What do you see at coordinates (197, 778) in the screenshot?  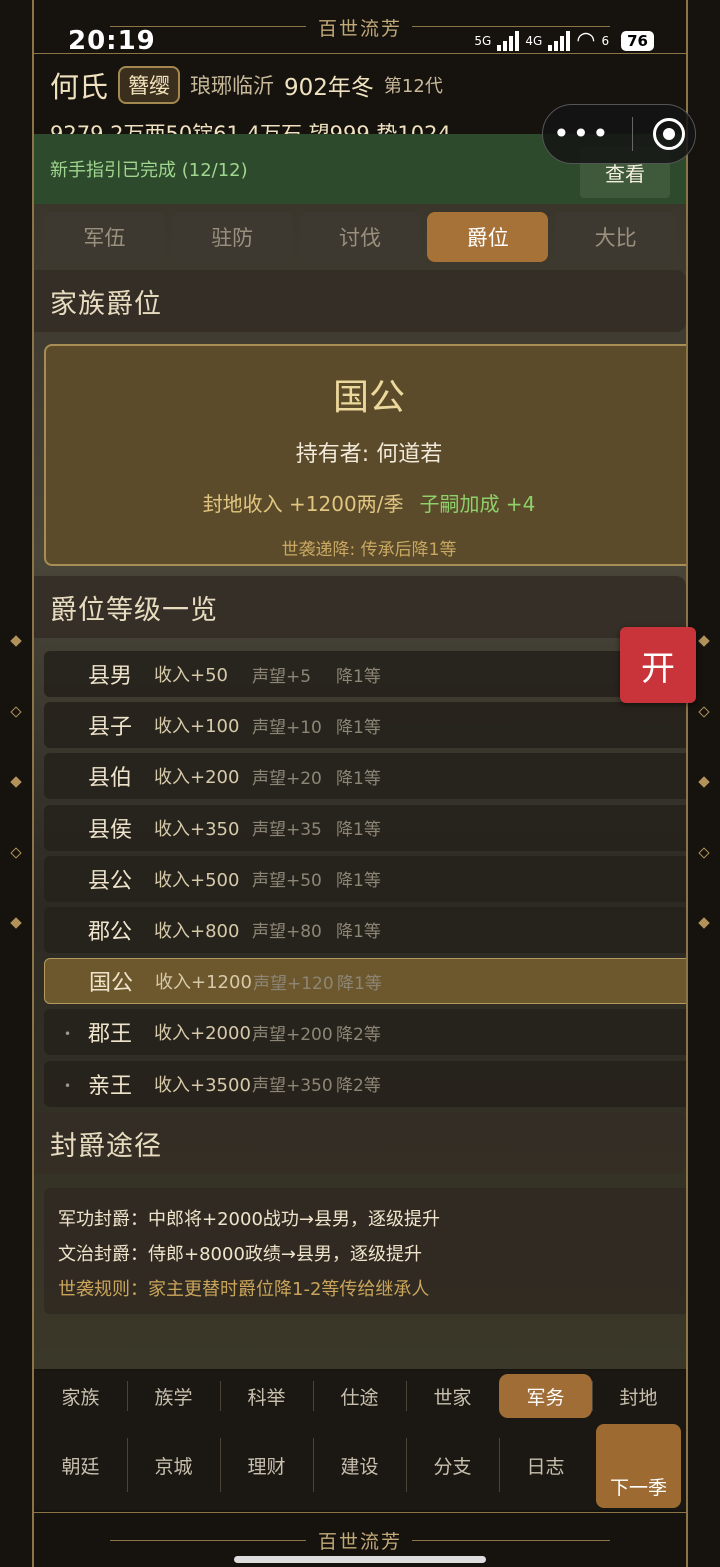 I see `rank-income: 收入+200` at bounding box center [197, 778].